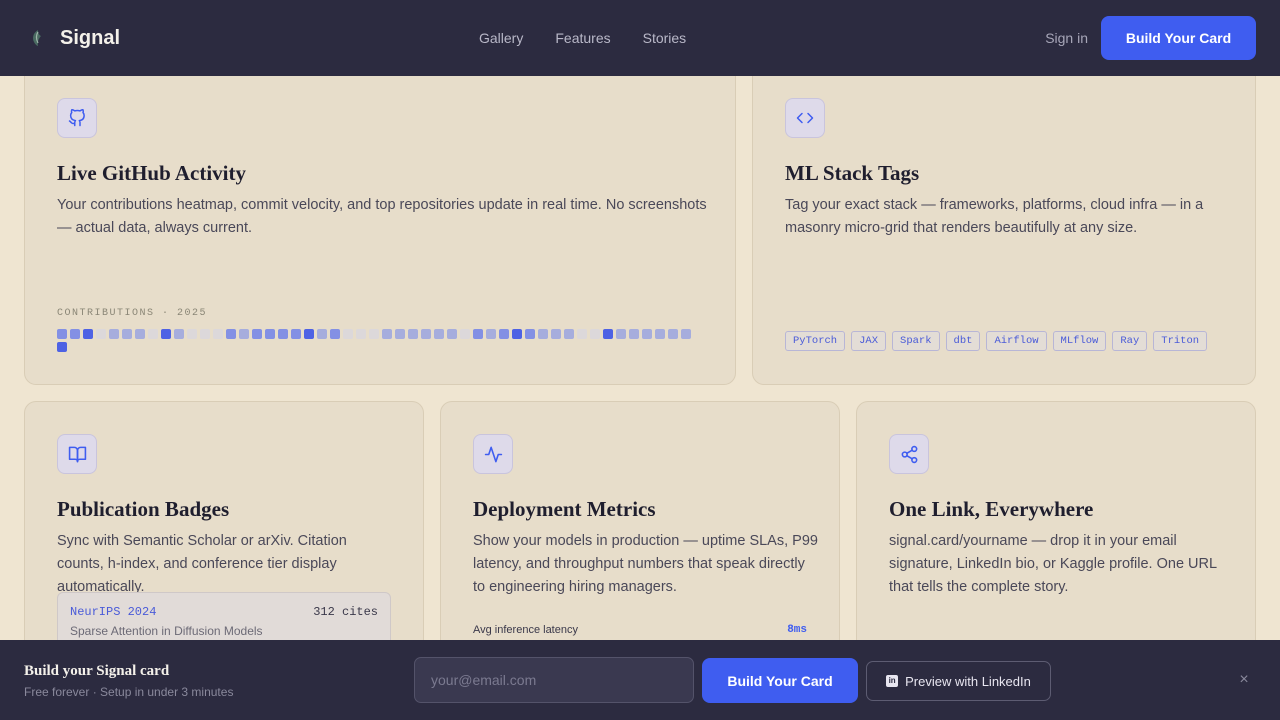 Image resolution: width=1280 pixels, height=720 pixels. Describe the element at coordinates (780, 680) in the screenshot. I see `cta-build-card-button: Build Your Card` at that location.